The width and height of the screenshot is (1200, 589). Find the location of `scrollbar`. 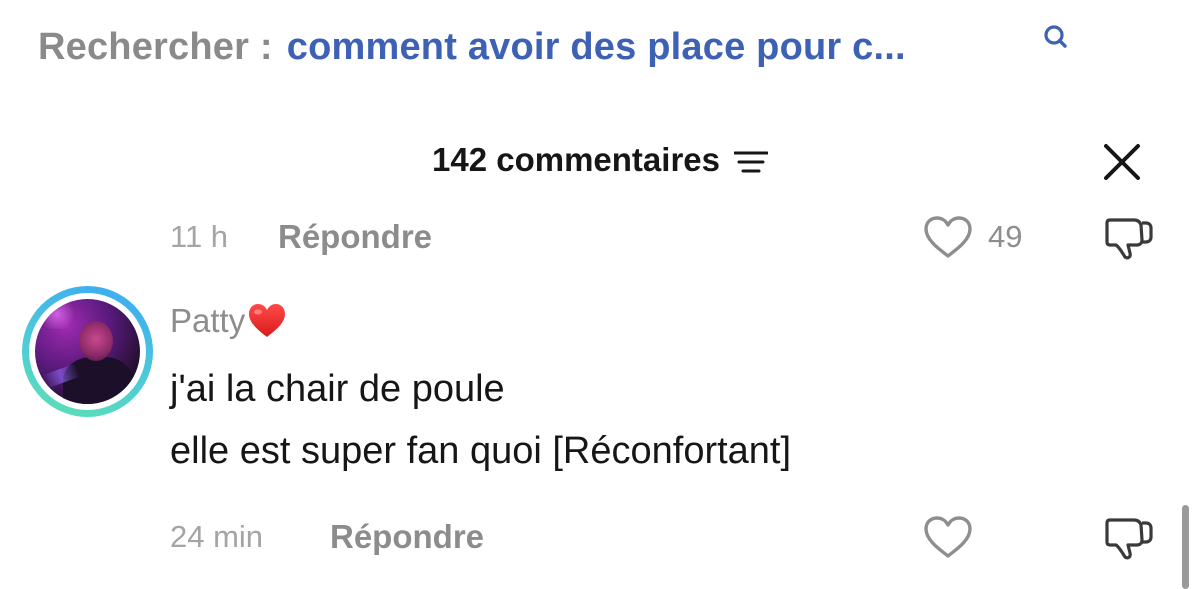

scrollbar is located at coordinates (1185, 547).